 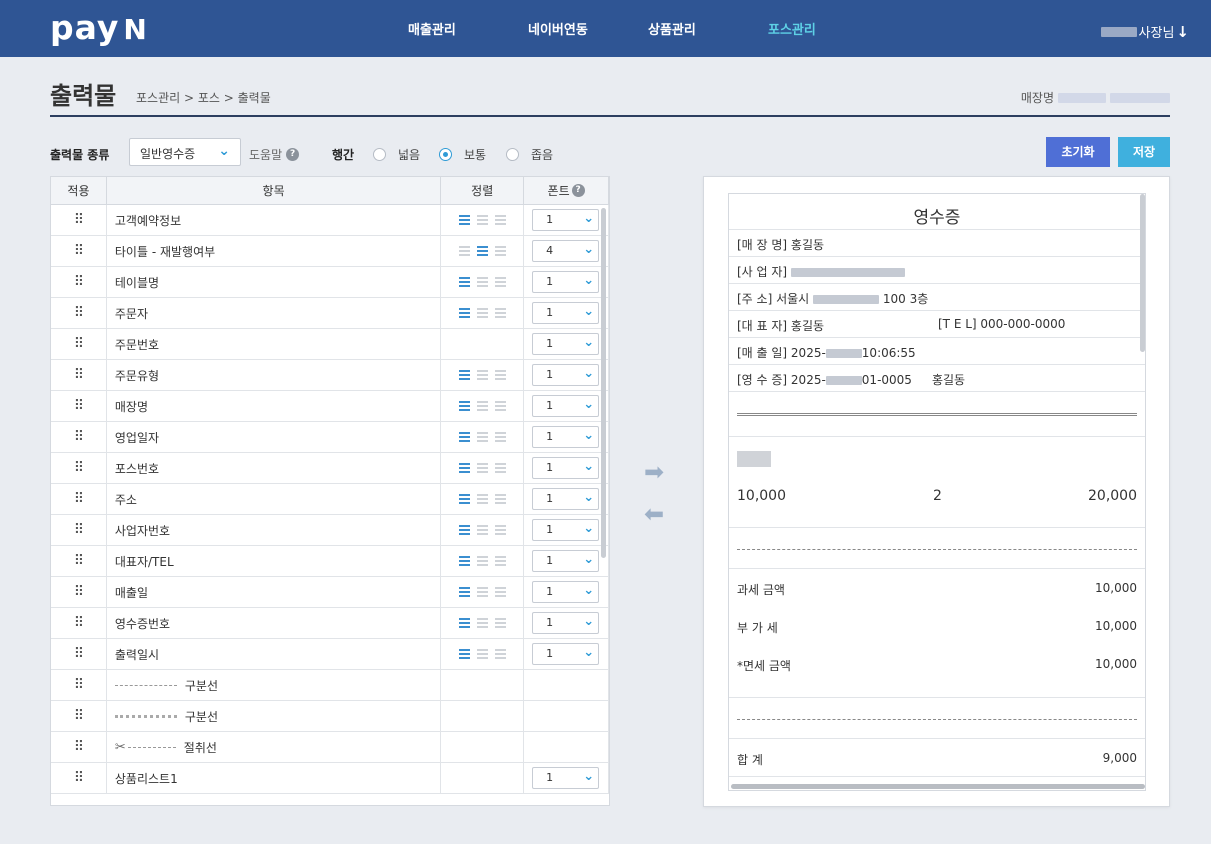 What do you see at coordinates (330, 406) in the screenshot?
I see `table-row: ⠿ 매장명 1 ⌄` at bounding box center [330, 406].